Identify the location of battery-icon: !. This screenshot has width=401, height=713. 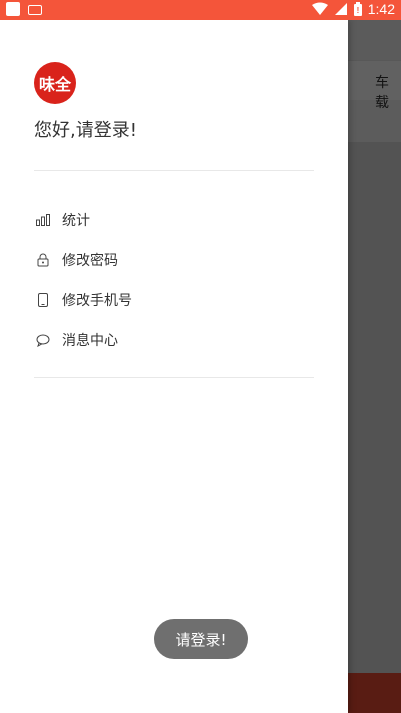
(357, 9).